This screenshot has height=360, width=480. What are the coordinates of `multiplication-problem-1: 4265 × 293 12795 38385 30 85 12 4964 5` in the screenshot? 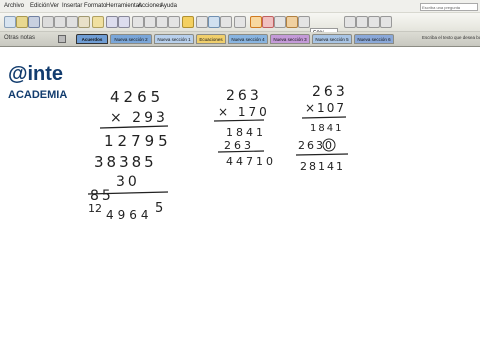 It's located at (129, 155).